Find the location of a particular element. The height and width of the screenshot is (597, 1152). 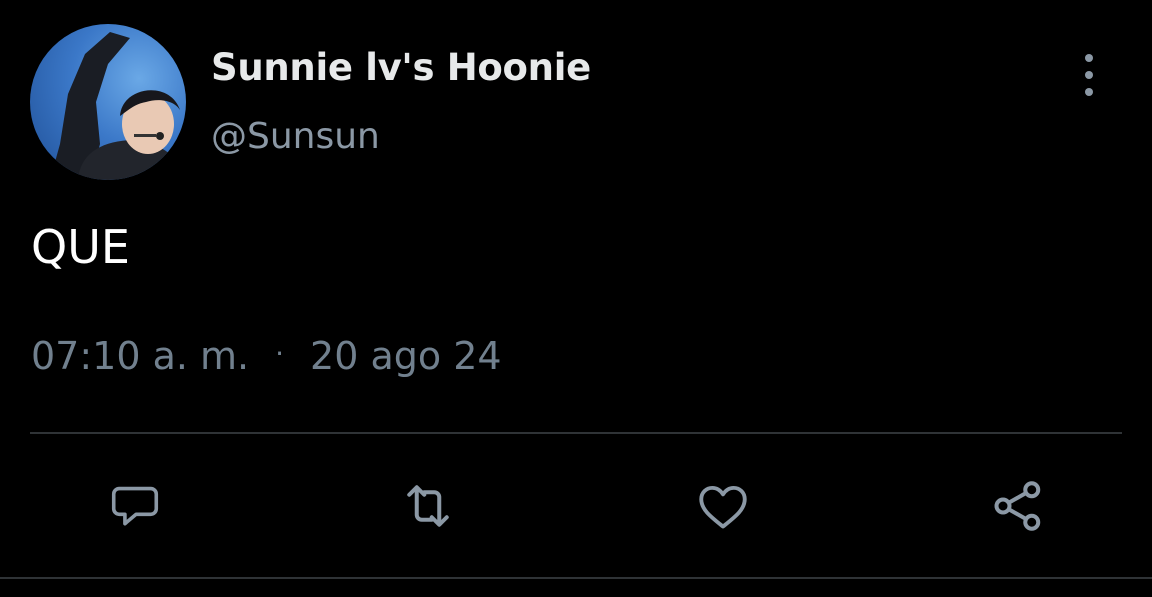

tweet-time: 07:10 a. m. is located at coordinates (140, 356).